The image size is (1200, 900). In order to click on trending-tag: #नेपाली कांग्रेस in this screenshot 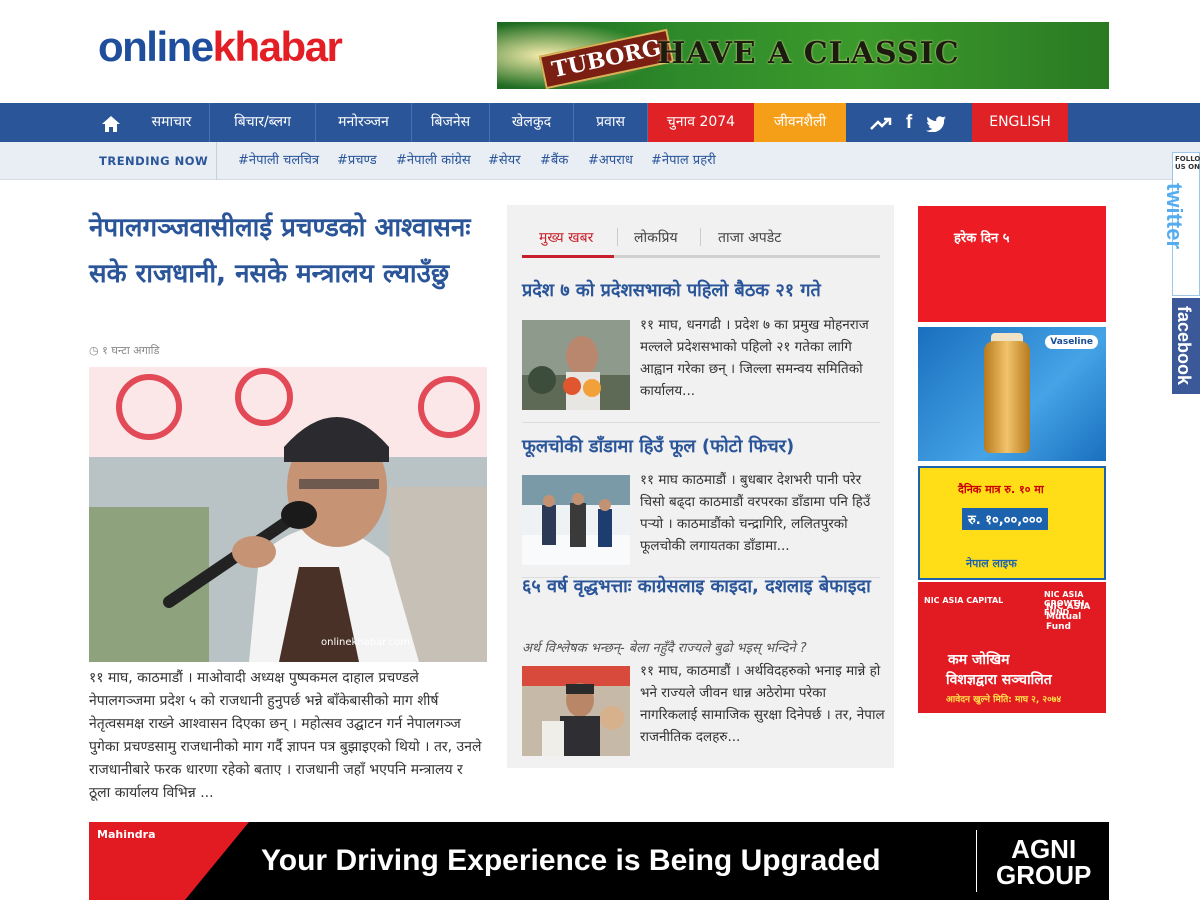, I will do `click(433, 161)`.